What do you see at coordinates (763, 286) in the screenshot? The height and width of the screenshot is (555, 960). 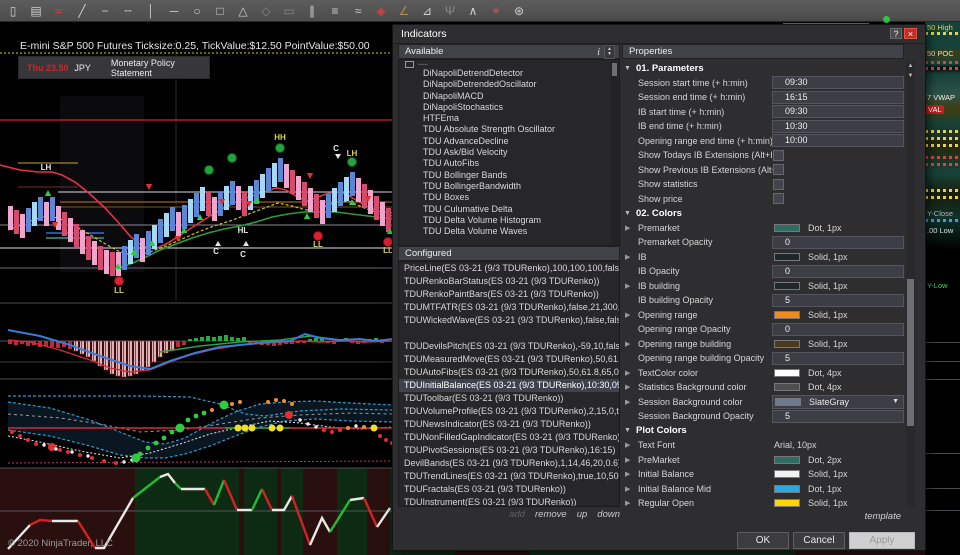 I see `property-row: ▶ IB building Solid, 1px` at bounding box center [763, 286].